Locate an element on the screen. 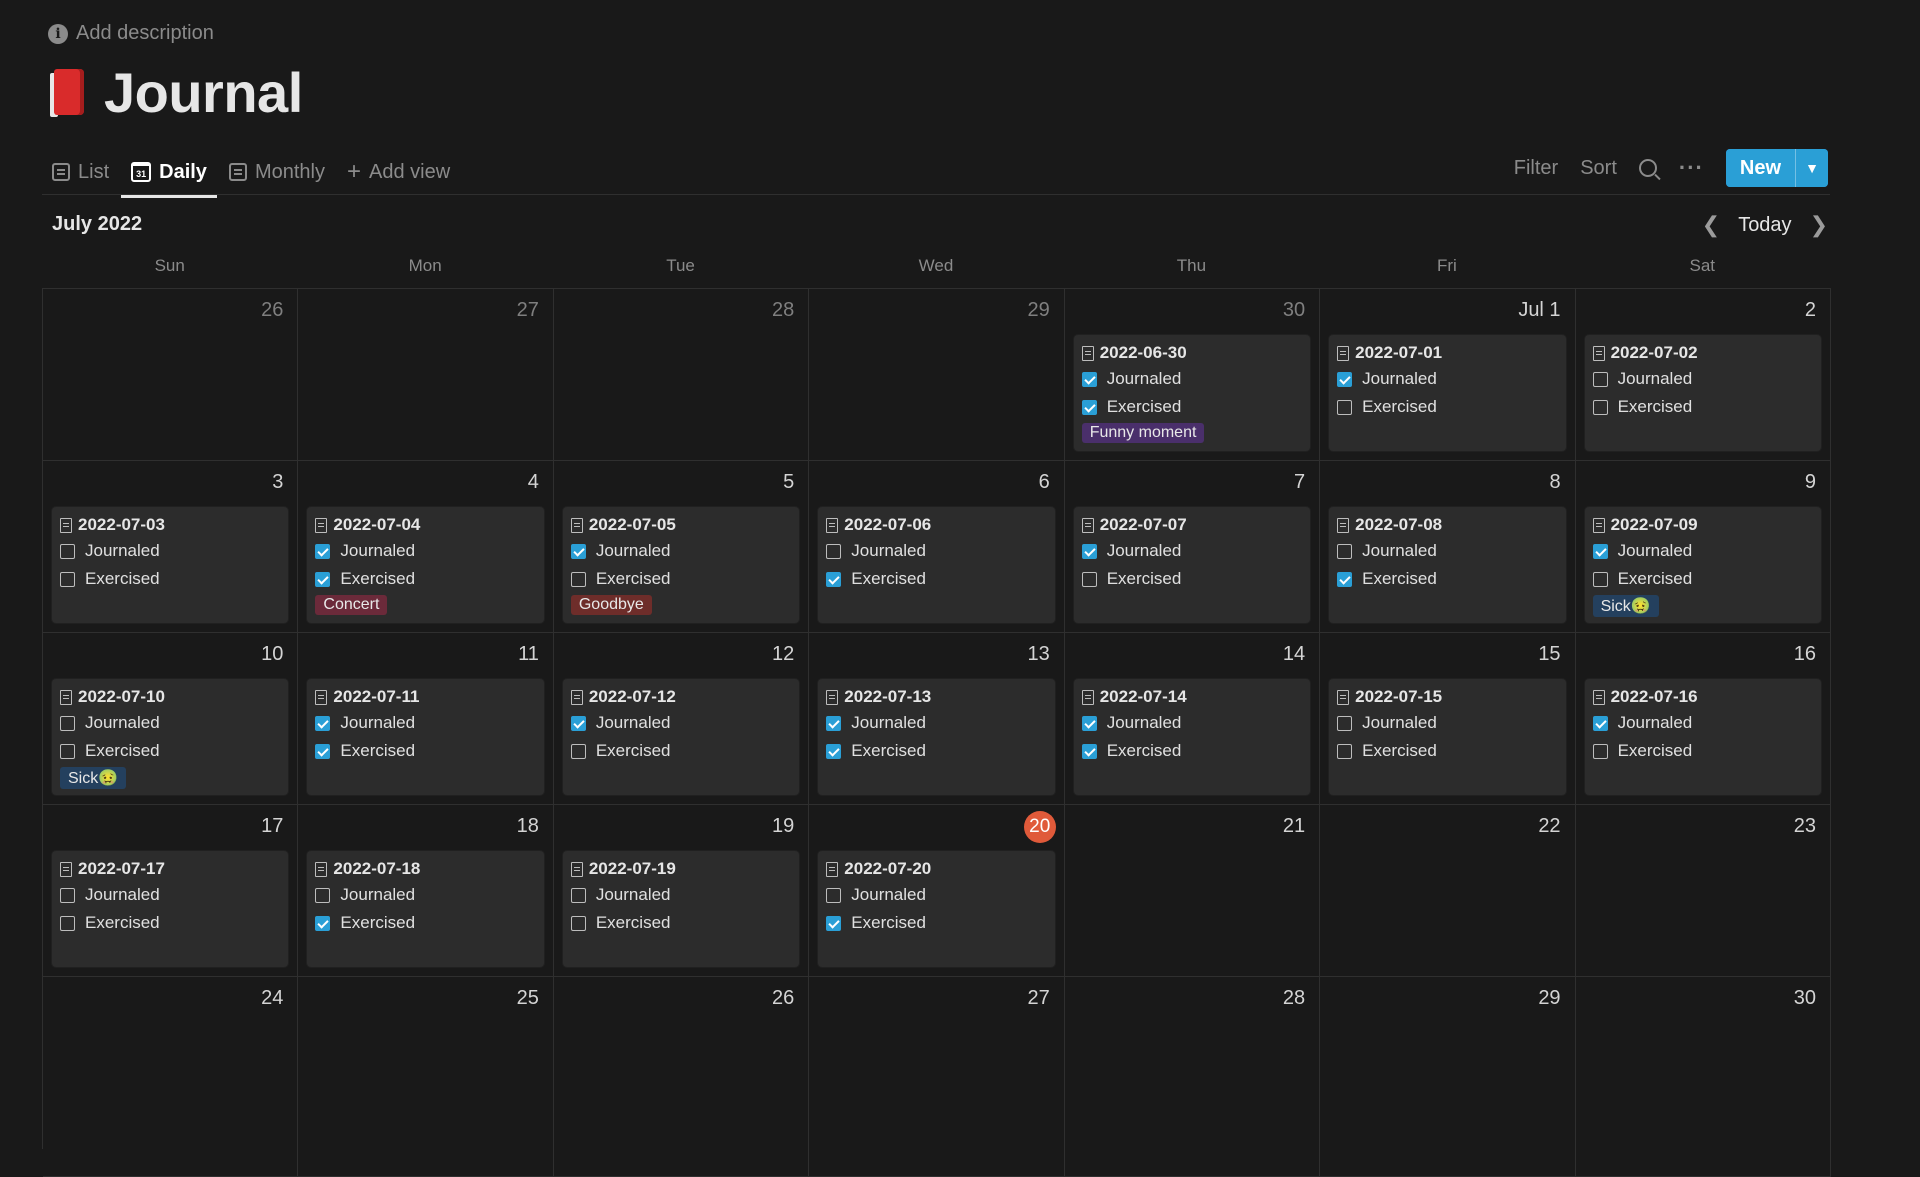 This screenshot has height=1177, width=1920. calendar-day-cell: 5 2022-07-05 Journaled Exercised Goodbye is located at coordinates (681, 547).